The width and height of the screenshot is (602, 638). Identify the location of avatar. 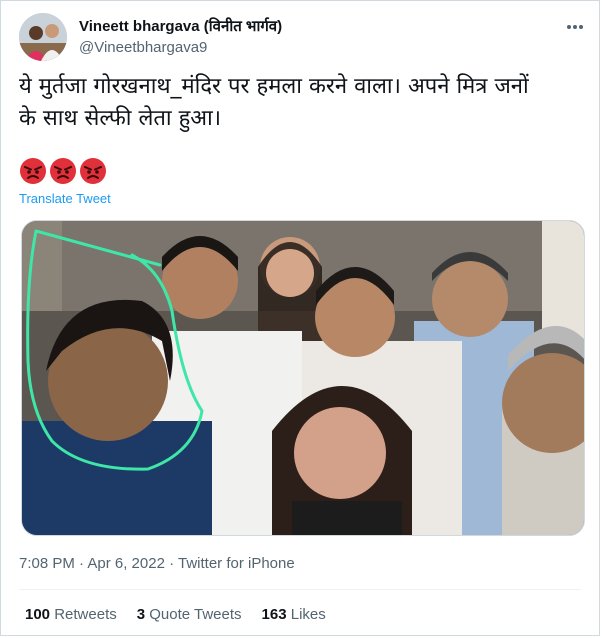
(43, 37).